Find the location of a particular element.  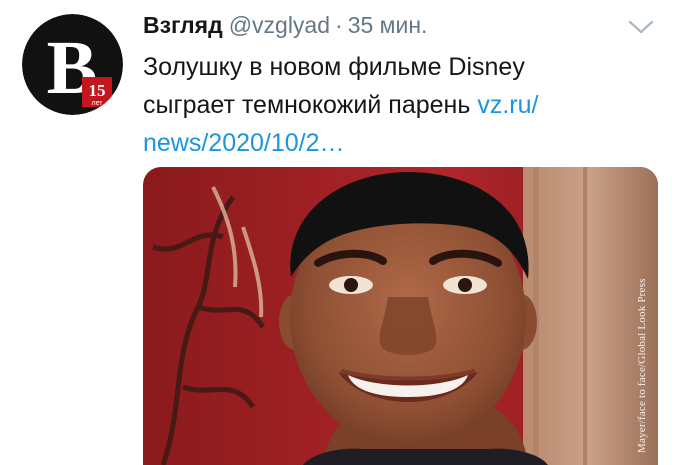

avatar-badge-text: лет is located at coordinates (98, 103).